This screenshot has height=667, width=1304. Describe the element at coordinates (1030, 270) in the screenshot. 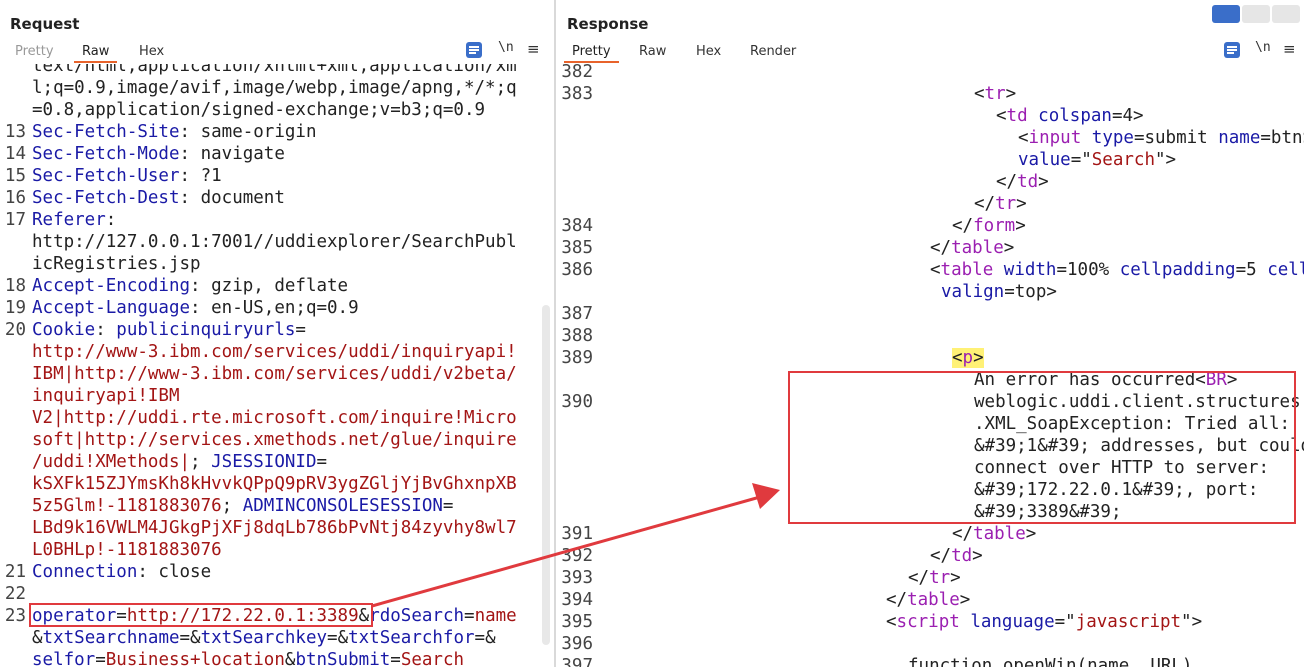

I see `code-token: width` at that location.